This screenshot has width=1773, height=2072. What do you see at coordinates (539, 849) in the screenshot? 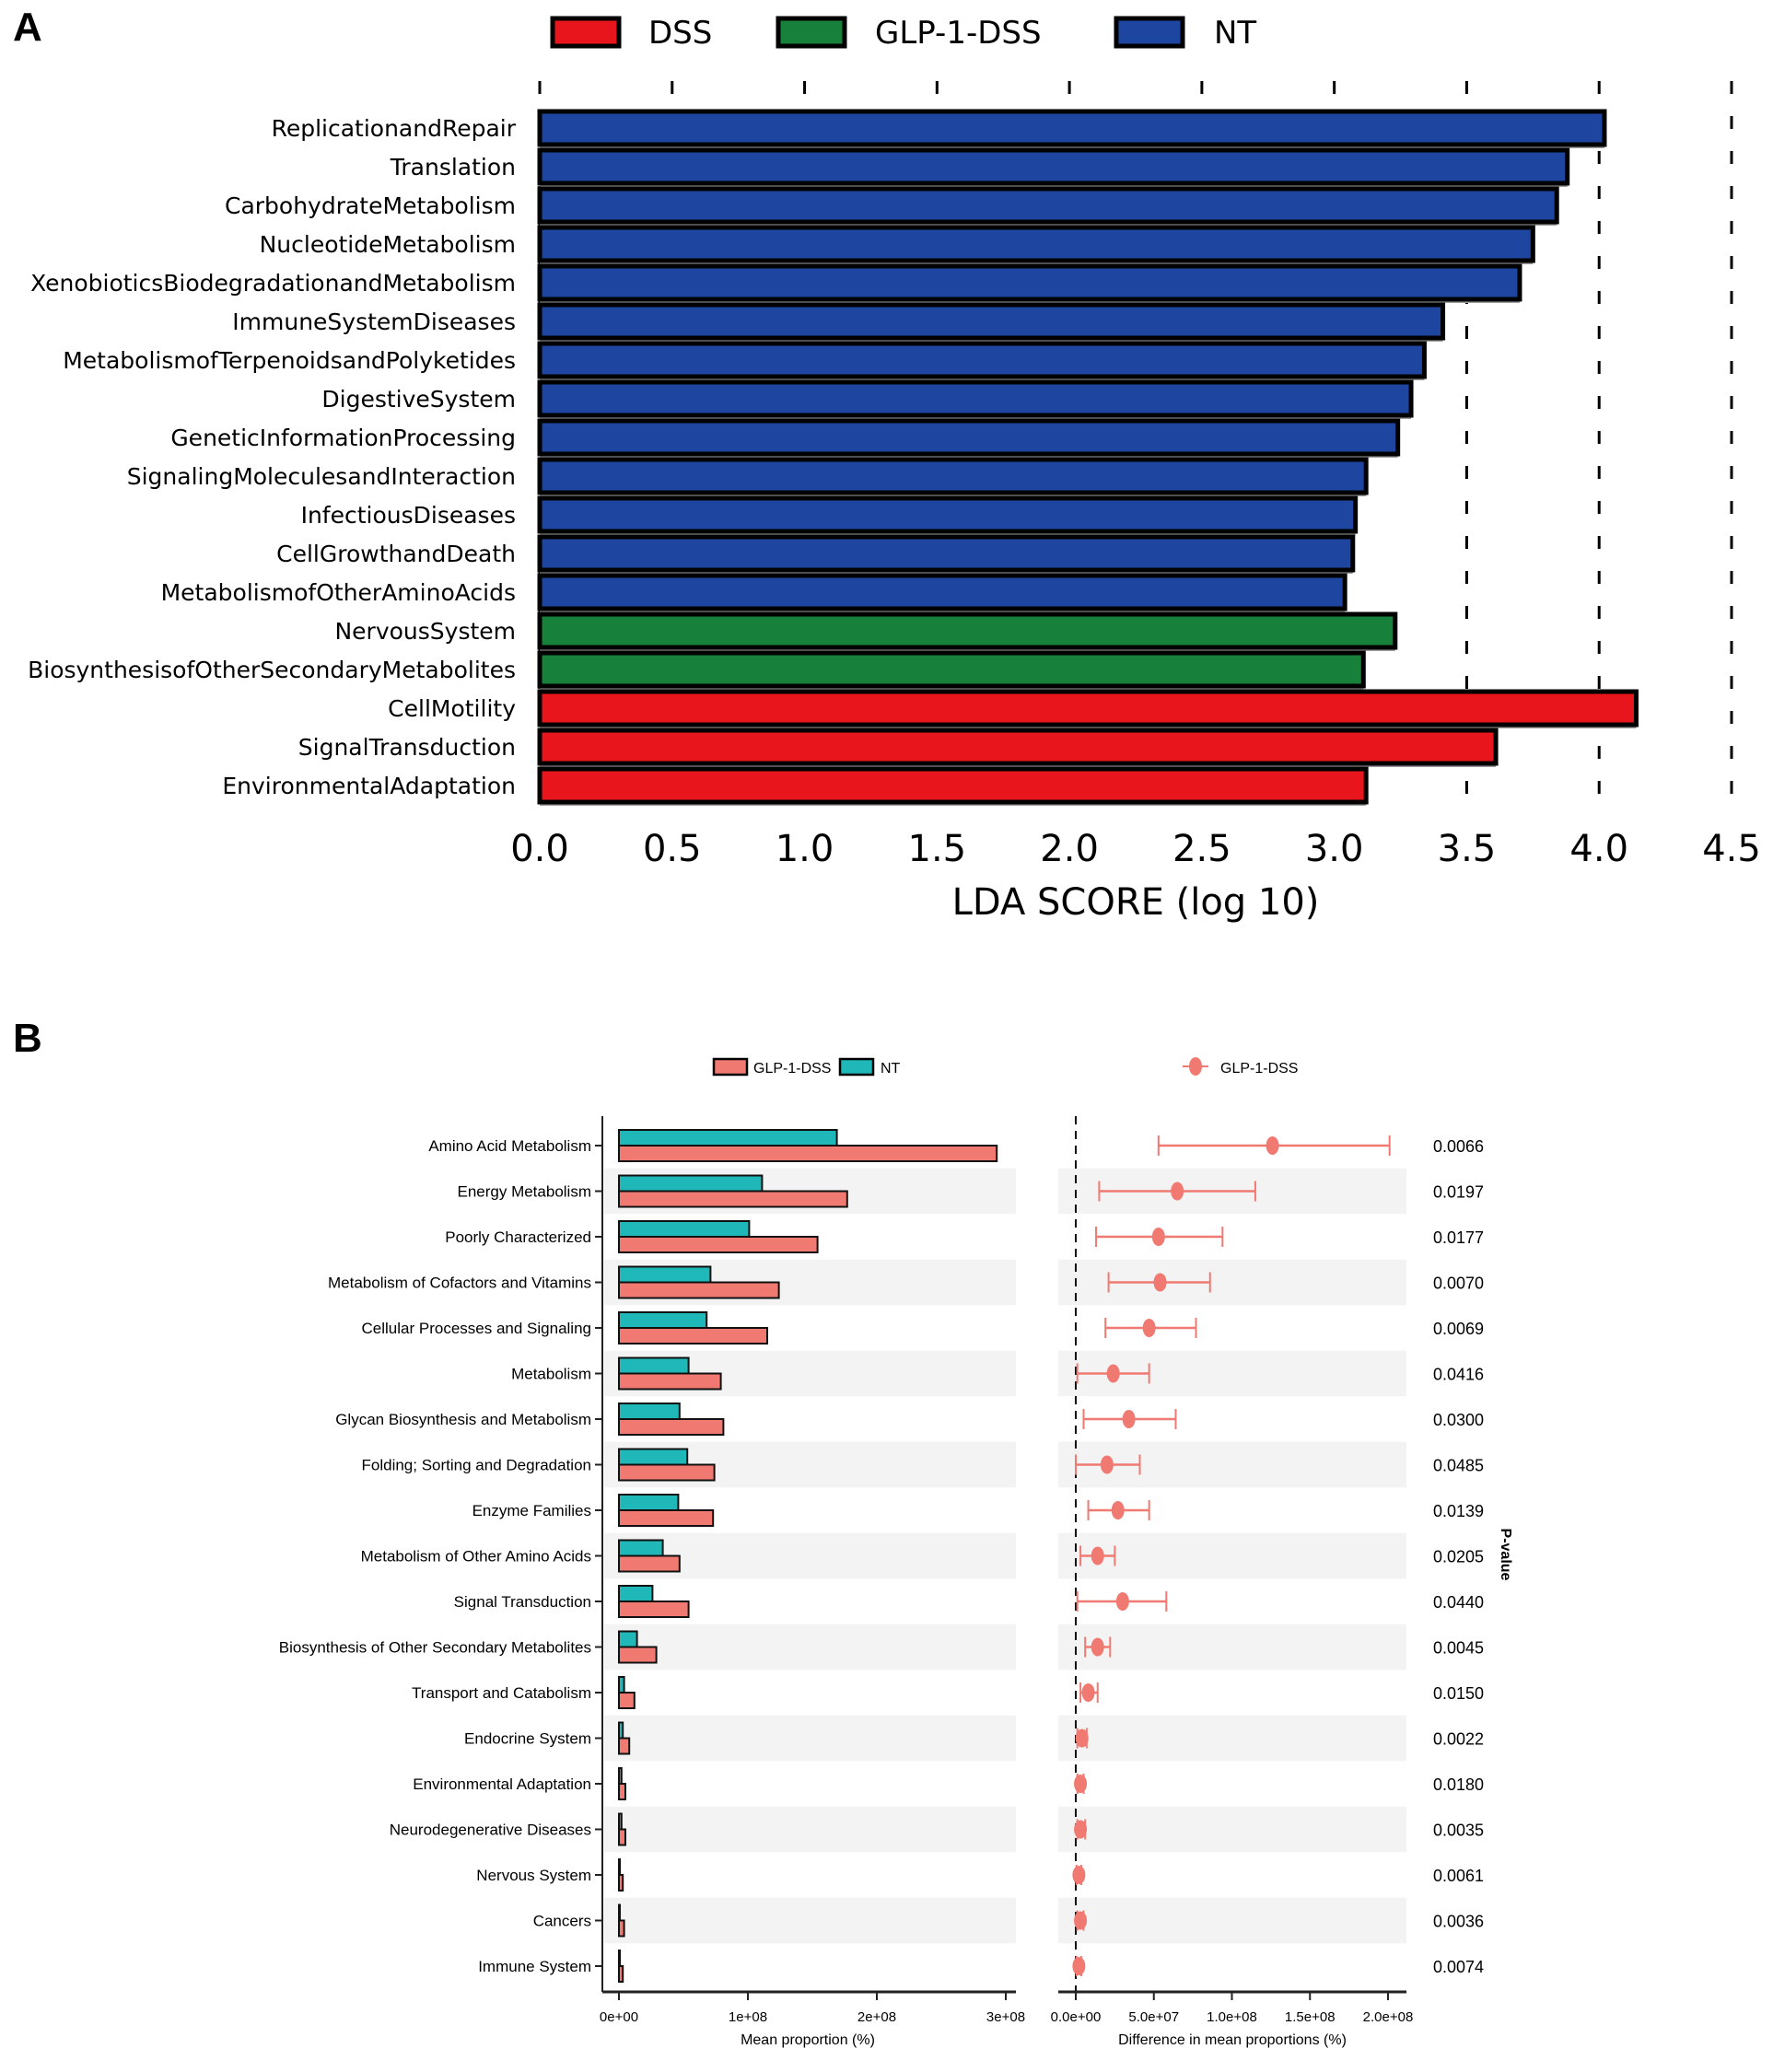
I see `x-tick-label: 0.0` at bounding box center [539, 849].